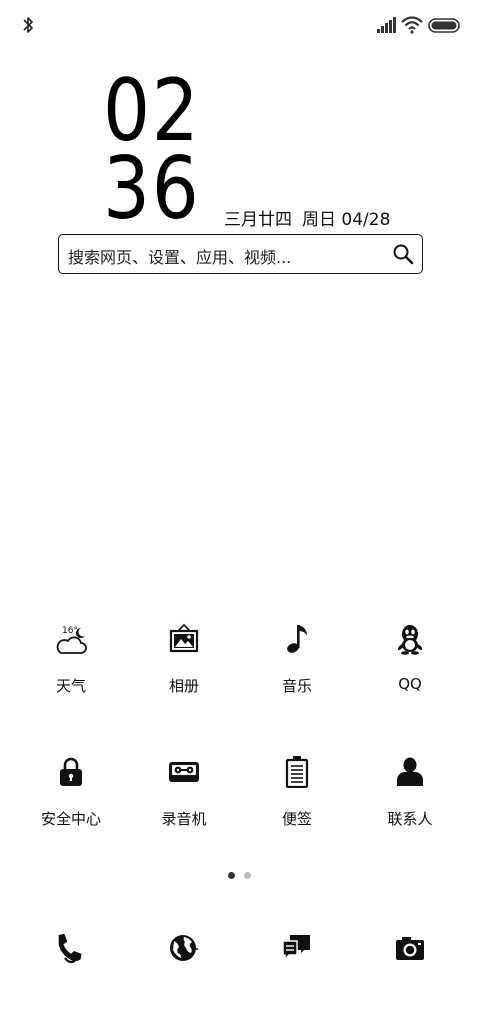  Describe the element at coordinates (71, 640) in the screenshot. I see `weather-icon: 16°` at that location.